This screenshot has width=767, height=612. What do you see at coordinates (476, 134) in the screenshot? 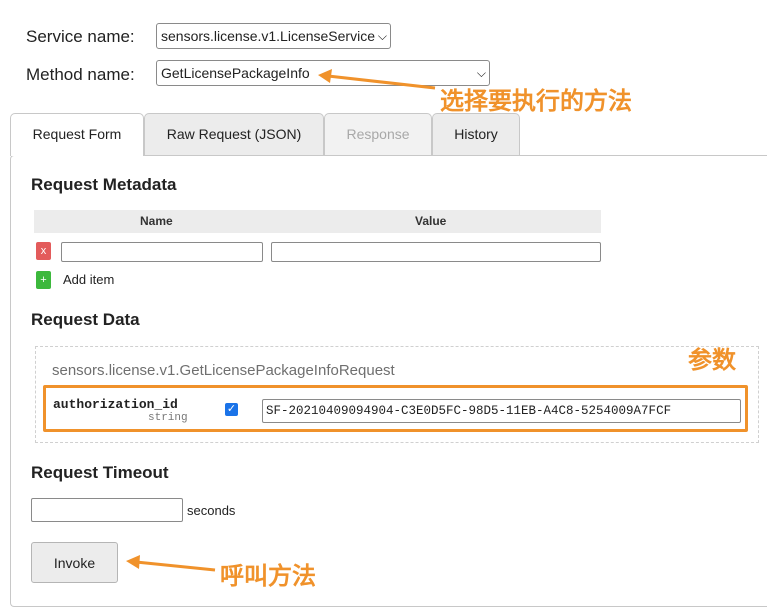
I see `tab-history: History` at bounding box center [476, 134].